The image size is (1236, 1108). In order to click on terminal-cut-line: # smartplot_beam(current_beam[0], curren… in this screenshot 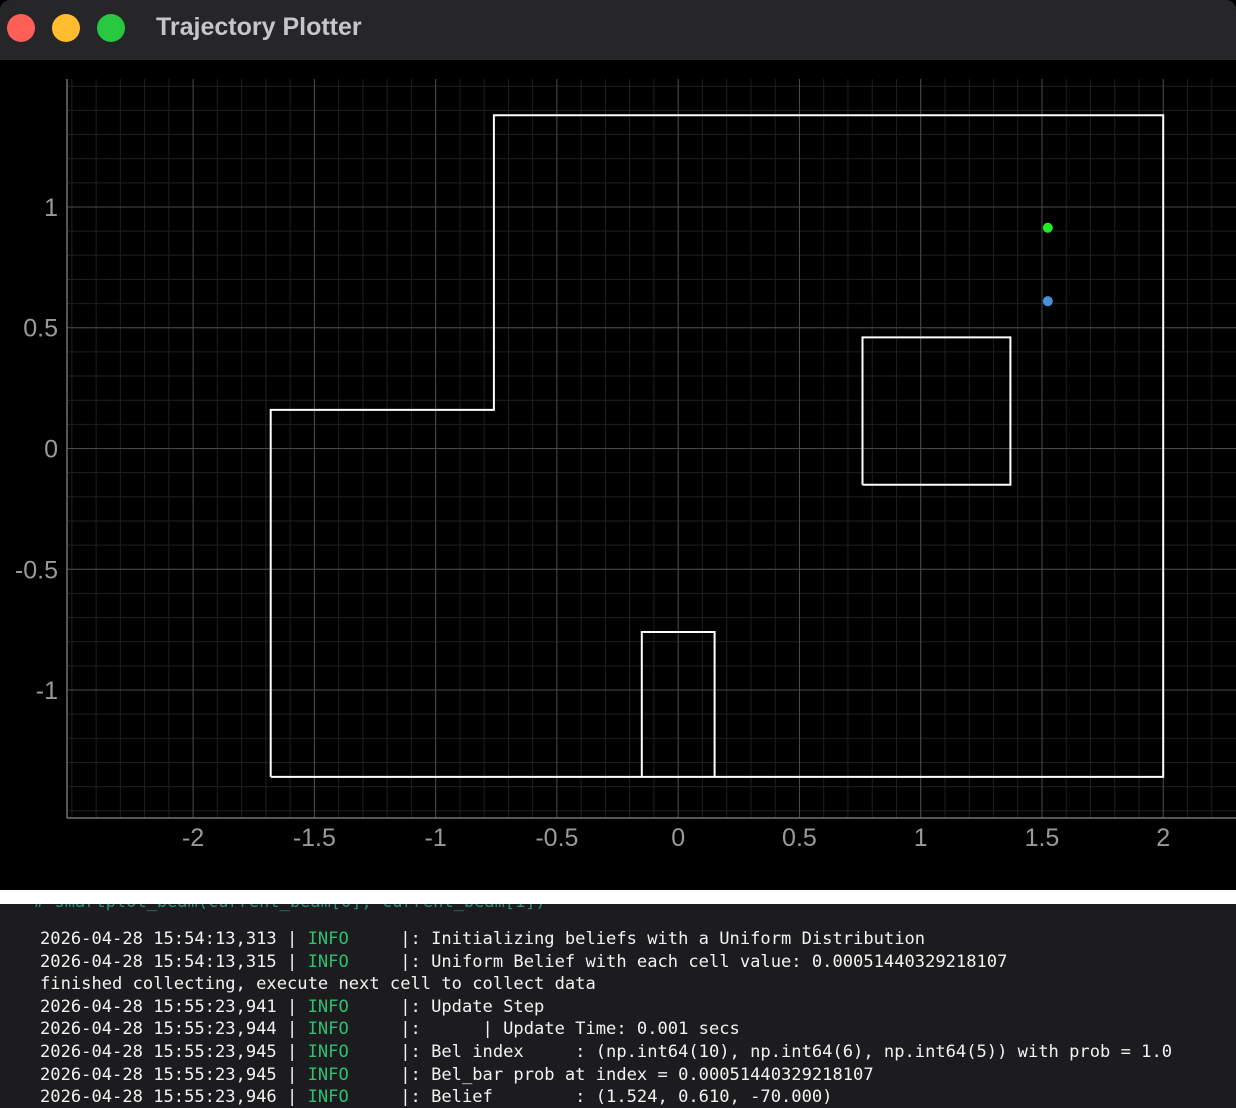, I will do `click(290, 908)`.